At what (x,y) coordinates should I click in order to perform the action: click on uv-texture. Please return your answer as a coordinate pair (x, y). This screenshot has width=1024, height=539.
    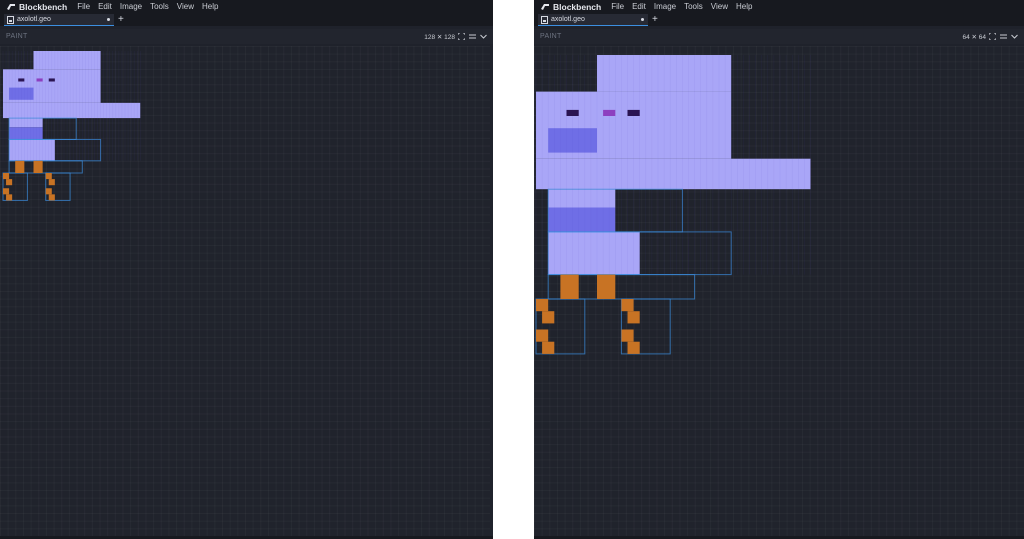
    Looking at the image, I should click on (71, 126).